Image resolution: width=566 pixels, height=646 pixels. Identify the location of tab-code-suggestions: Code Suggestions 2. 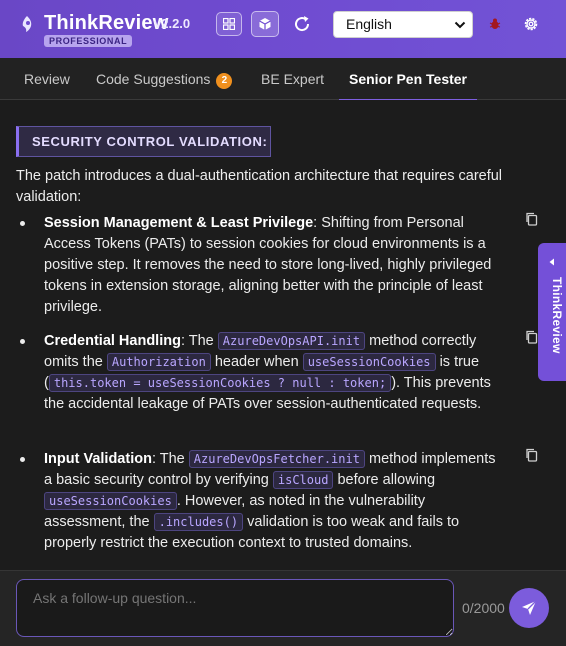
(164, 79).